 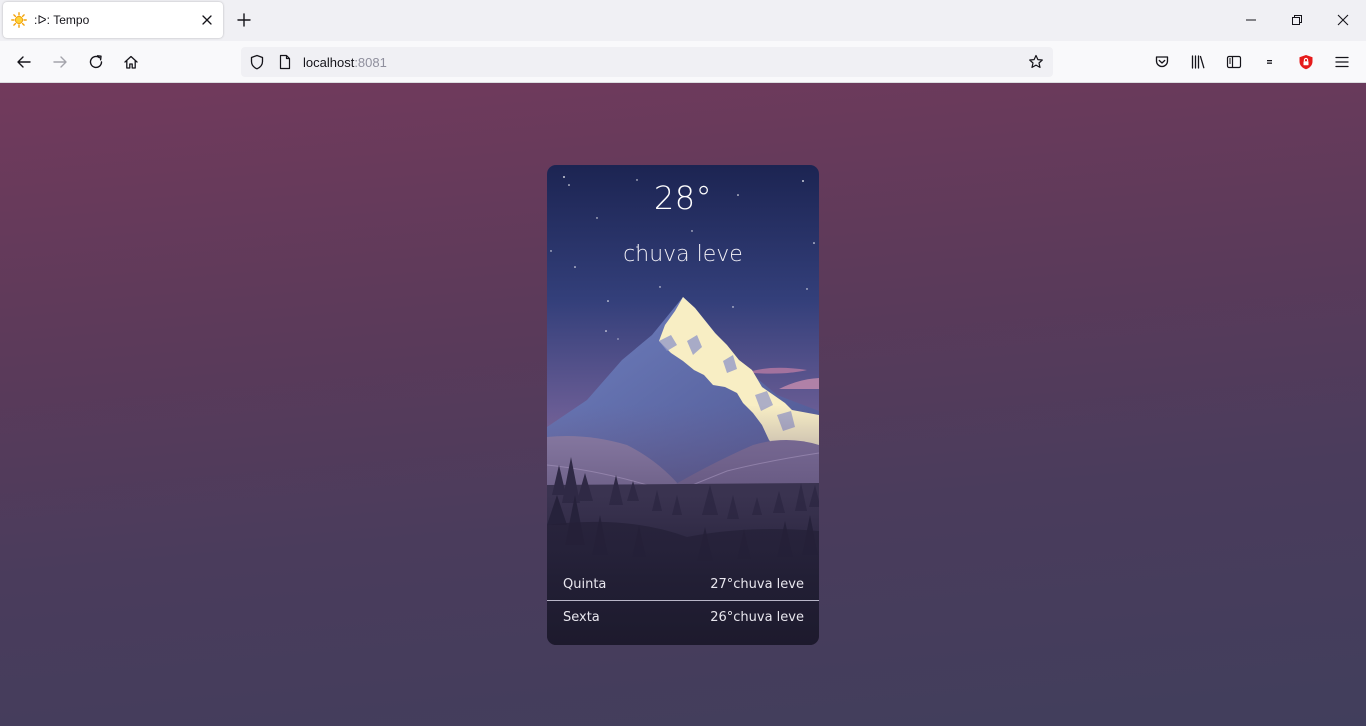 I want to click on forecast-row: Sexta 26°chuva leve, so click(x=683, y=617).